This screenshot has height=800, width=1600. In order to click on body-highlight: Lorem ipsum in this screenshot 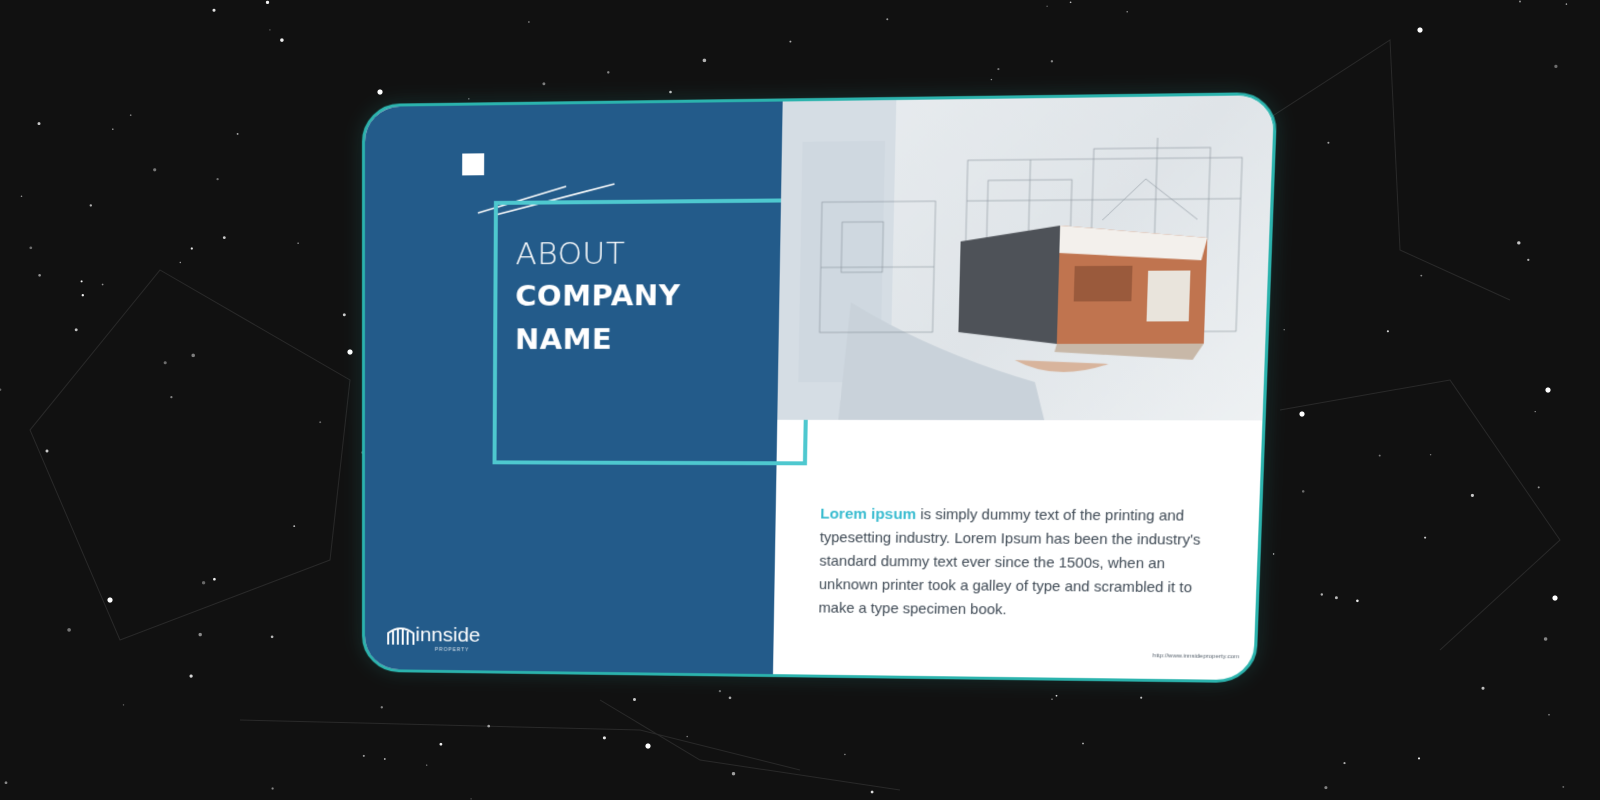, I will do `click(868, 514)`.